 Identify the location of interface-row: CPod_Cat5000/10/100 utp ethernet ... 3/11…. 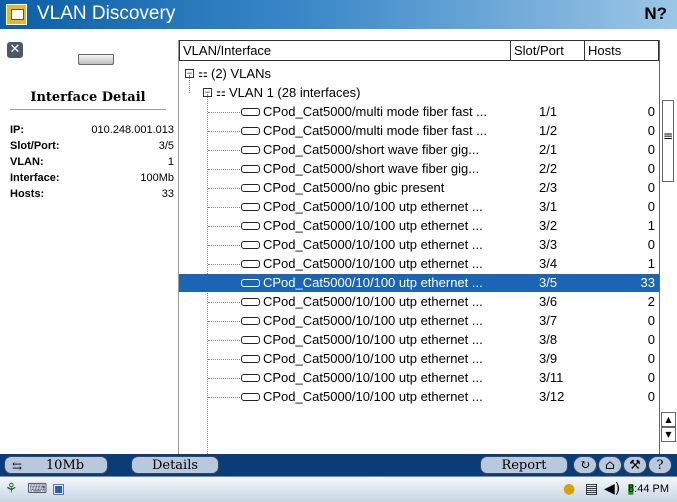
(419, 378).